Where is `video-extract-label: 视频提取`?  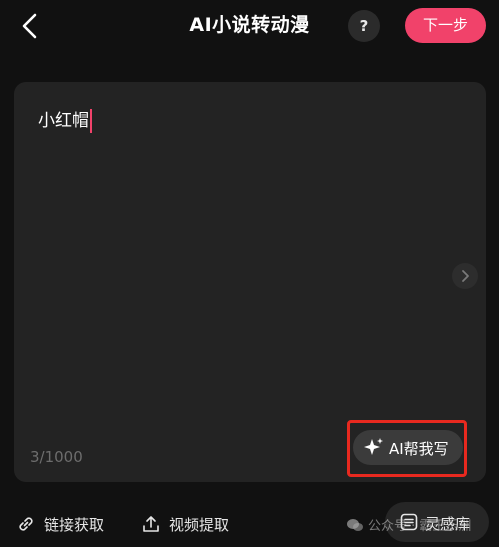 video-extract-label: 视频提取 is located at coordinates (199, 525).